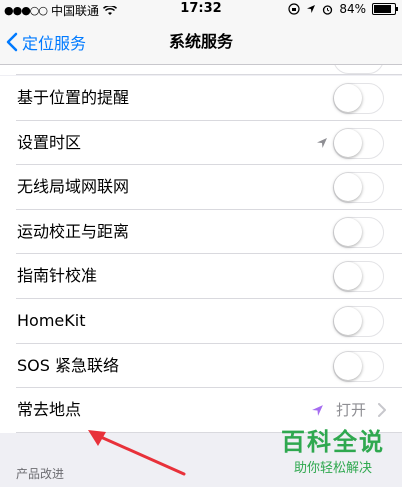 The height and width of the screenshot is (487, 402). Describe the element at coordinates (294, 9) in the screenshot. I see `rotation-lock-icon` at that location.